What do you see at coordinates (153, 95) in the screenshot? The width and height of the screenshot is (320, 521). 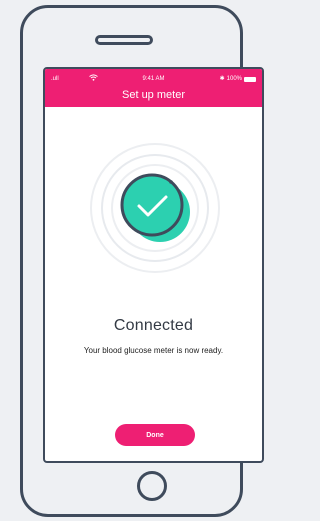 I see `page-title: Set up meter` at bounding box center [153, 95].